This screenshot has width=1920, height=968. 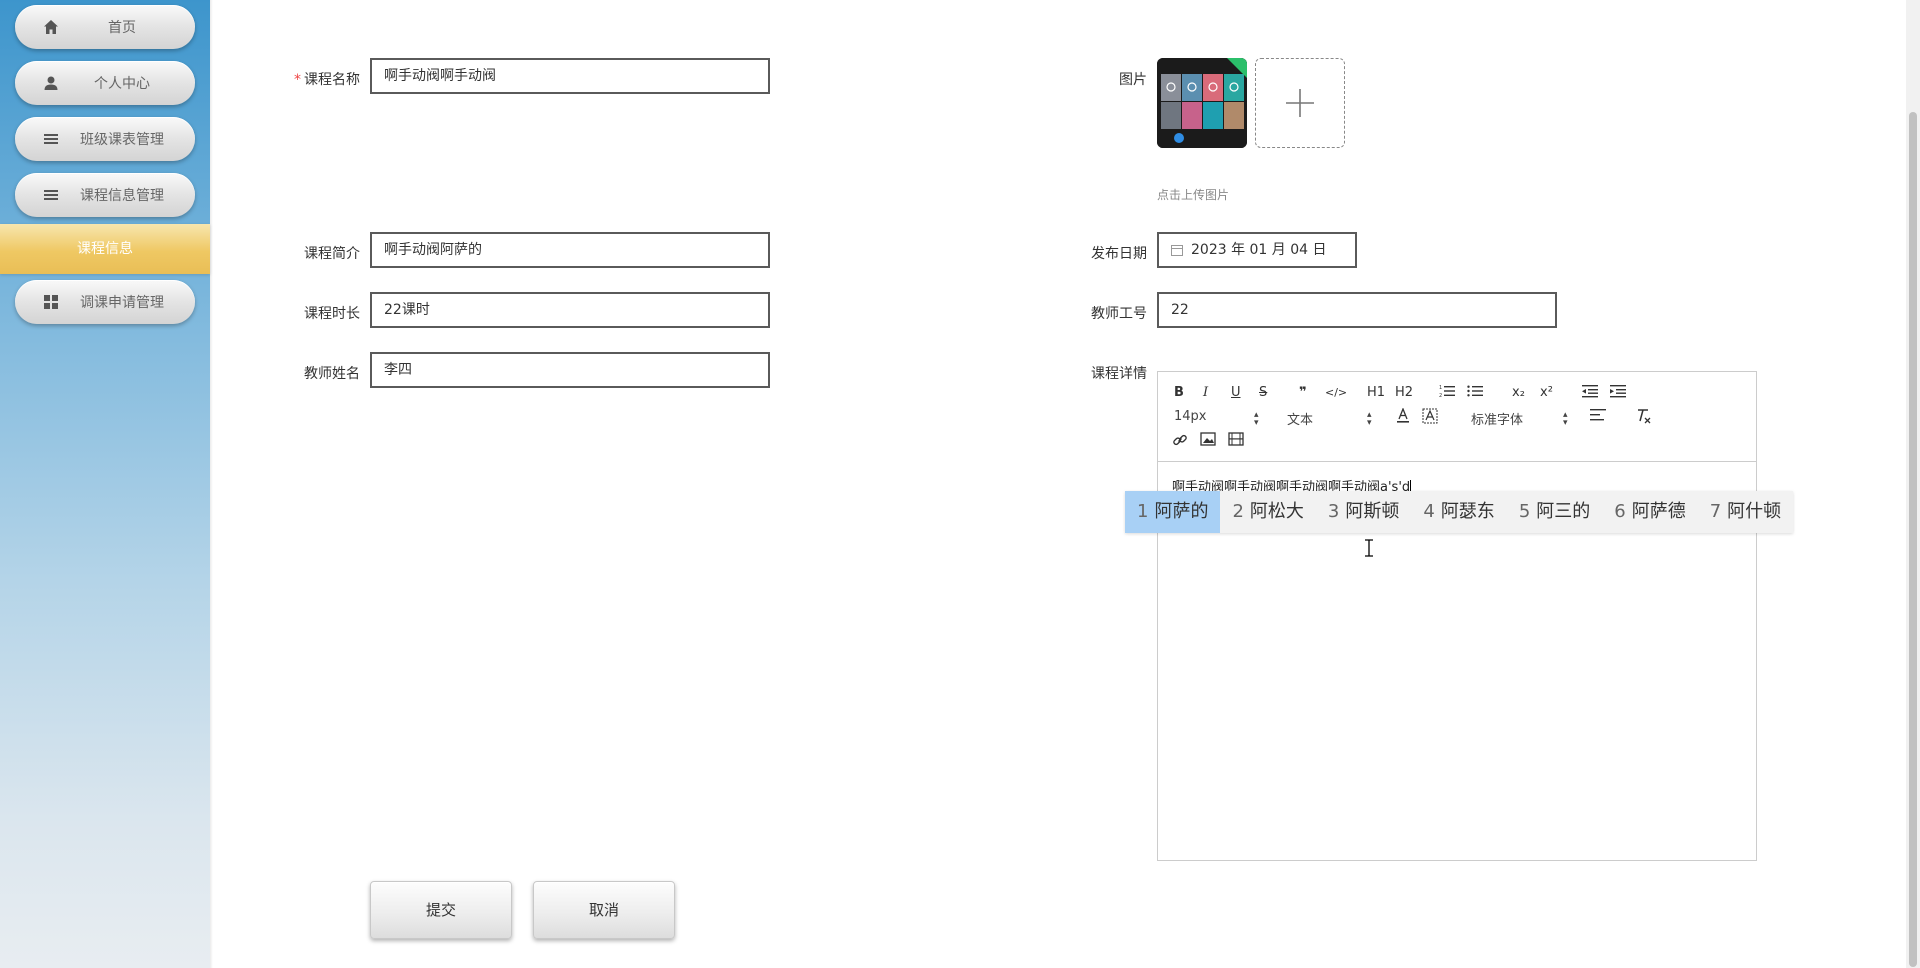 I want to click on sidebar-item-label: 班级课表管理, so click(x=122, y=140).